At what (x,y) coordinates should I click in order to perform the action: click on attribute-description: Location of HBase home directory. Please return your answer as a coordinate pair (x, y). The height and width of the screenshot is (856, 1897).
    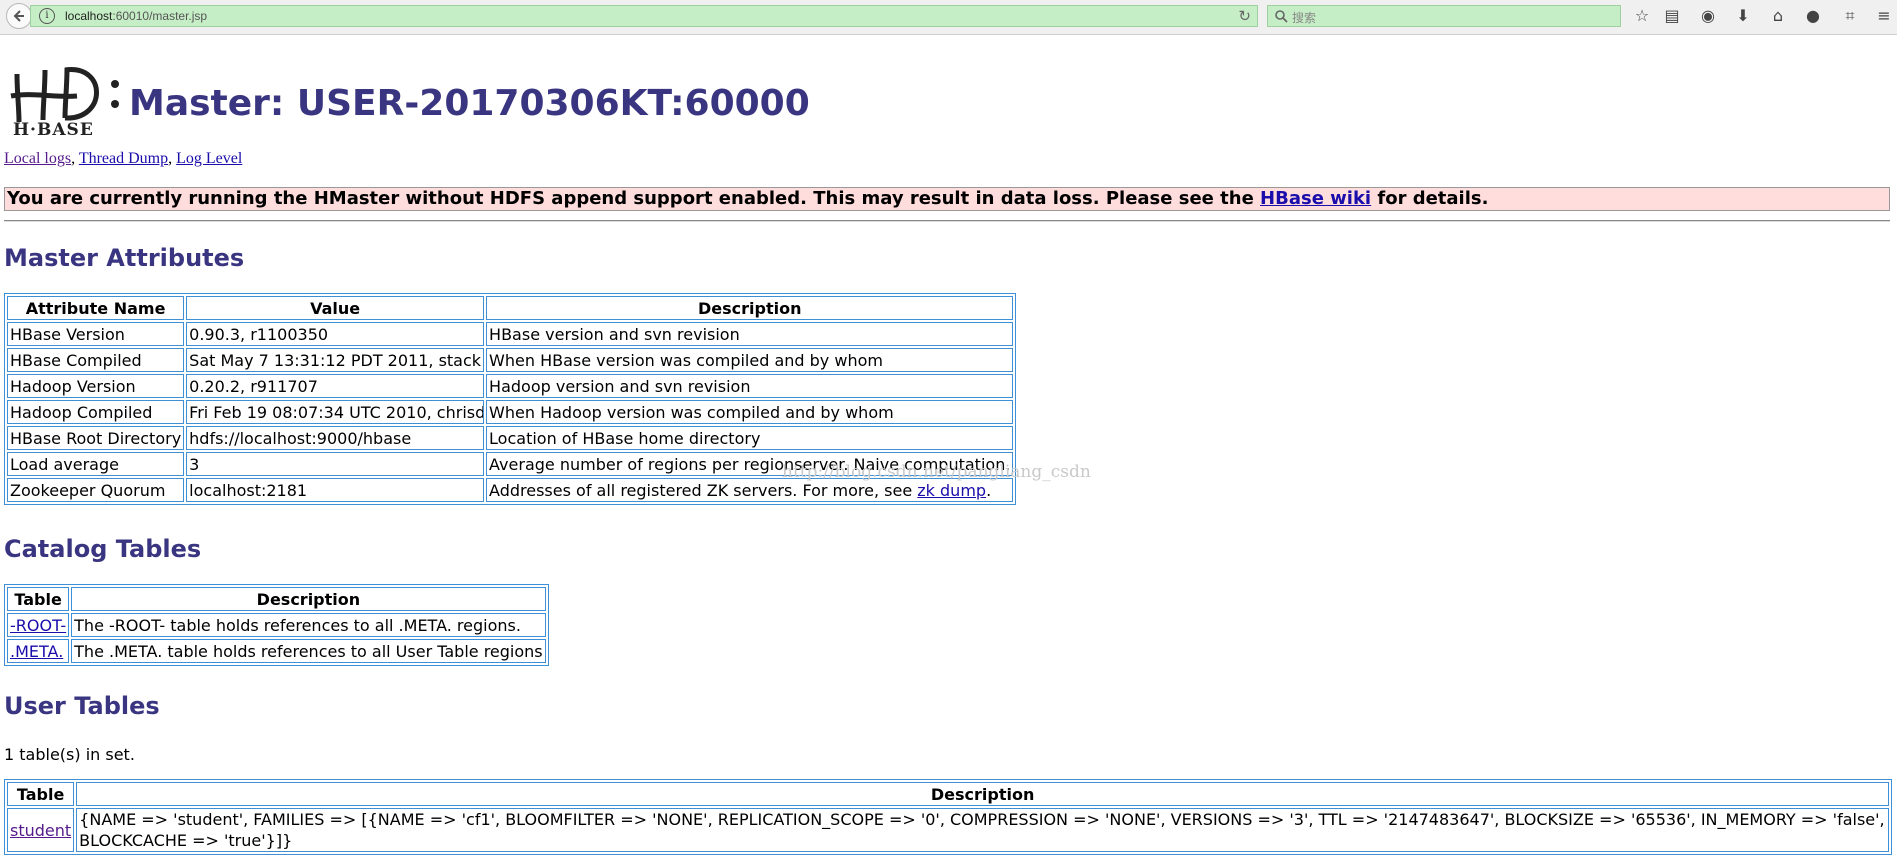
    Looking at the image, I should click on (750, 438).